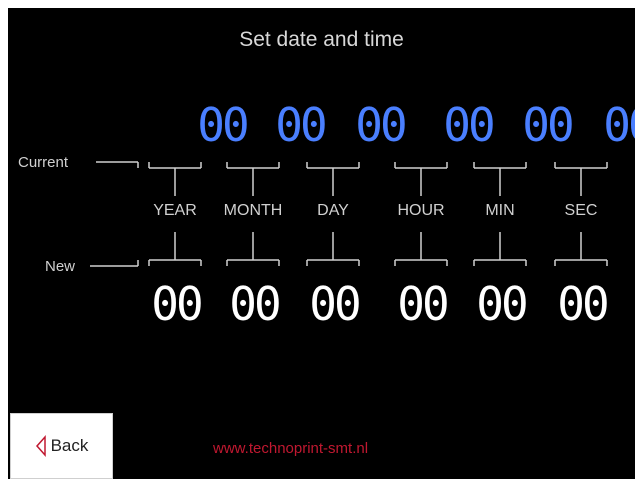  I want to click on unit-label-year: YEAR, so click(175, 210).